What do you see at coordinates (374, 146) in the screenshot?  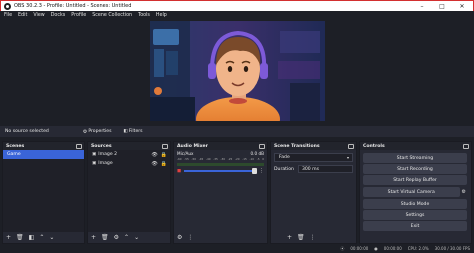 I see `controls-title: Controls` at bounding box center [374, 146].